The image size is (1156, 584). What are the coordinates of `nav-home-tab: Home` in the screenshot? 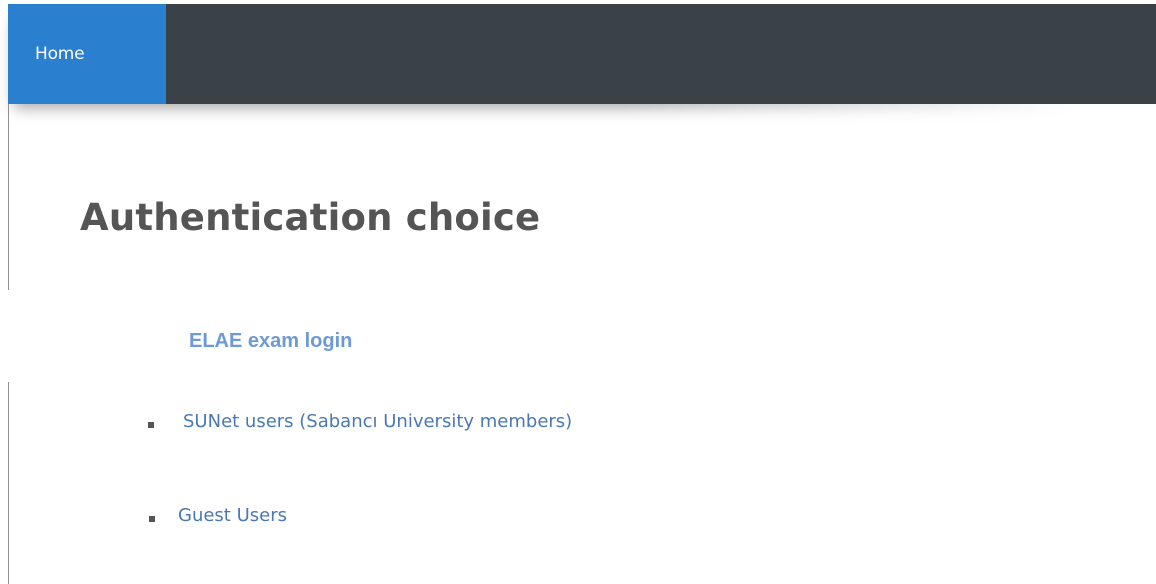 It's located at (87, 54).